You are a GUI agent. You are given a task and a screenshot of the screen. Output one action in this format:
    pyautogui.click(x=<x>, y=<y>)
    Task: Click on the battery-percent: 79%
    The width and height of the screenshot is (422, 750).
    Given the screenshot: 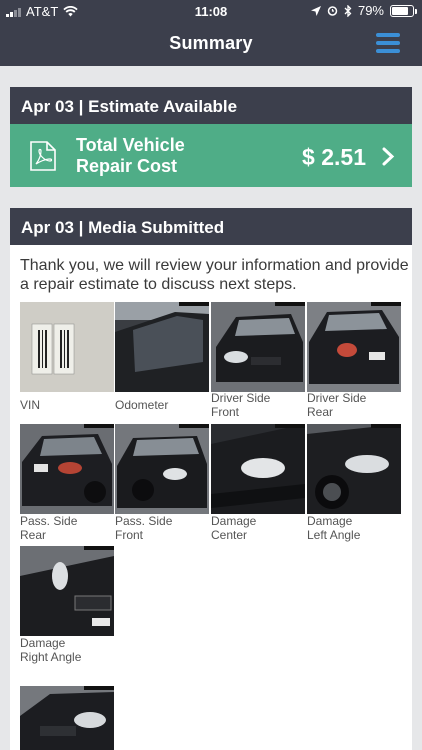 What is the action you would take?
    pyautogui.click(x=370, y=10)
    